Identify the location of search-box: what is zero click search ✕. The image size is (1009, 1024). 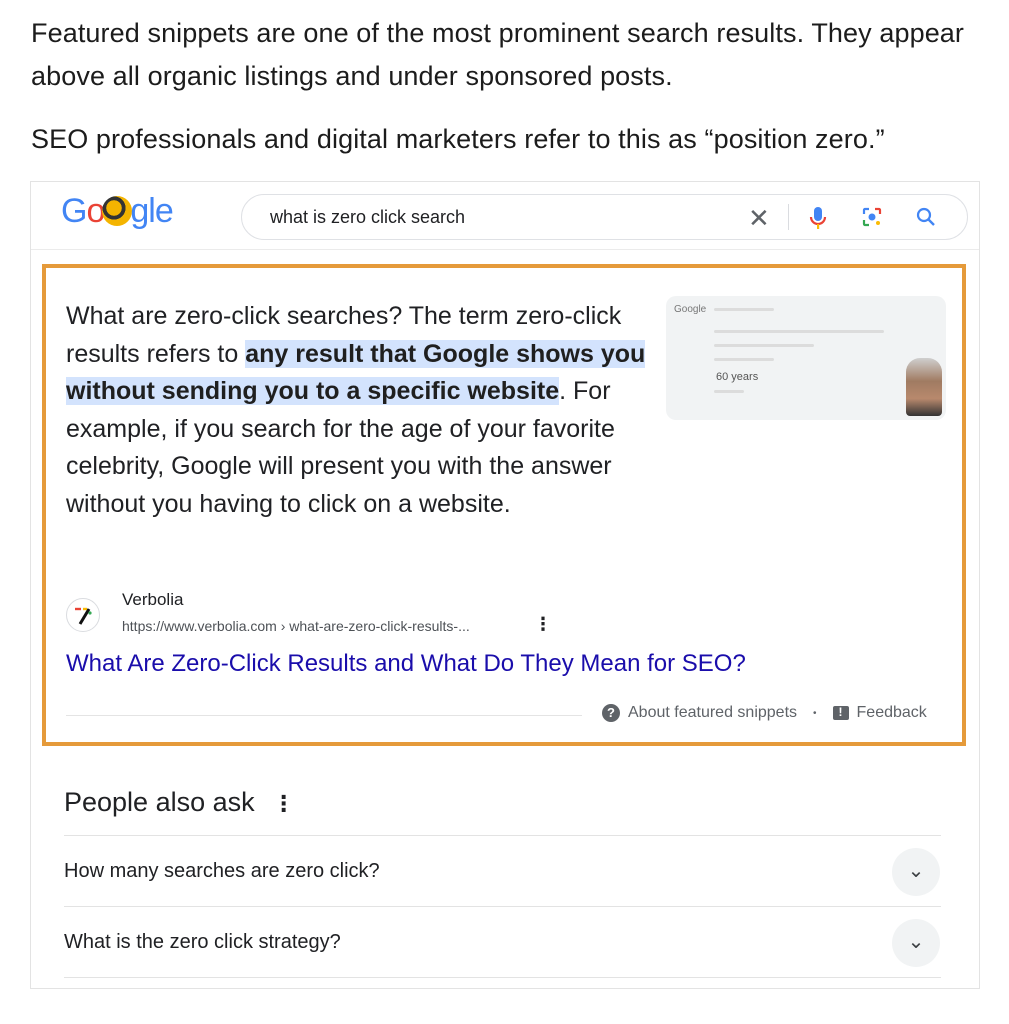
(604, 217).